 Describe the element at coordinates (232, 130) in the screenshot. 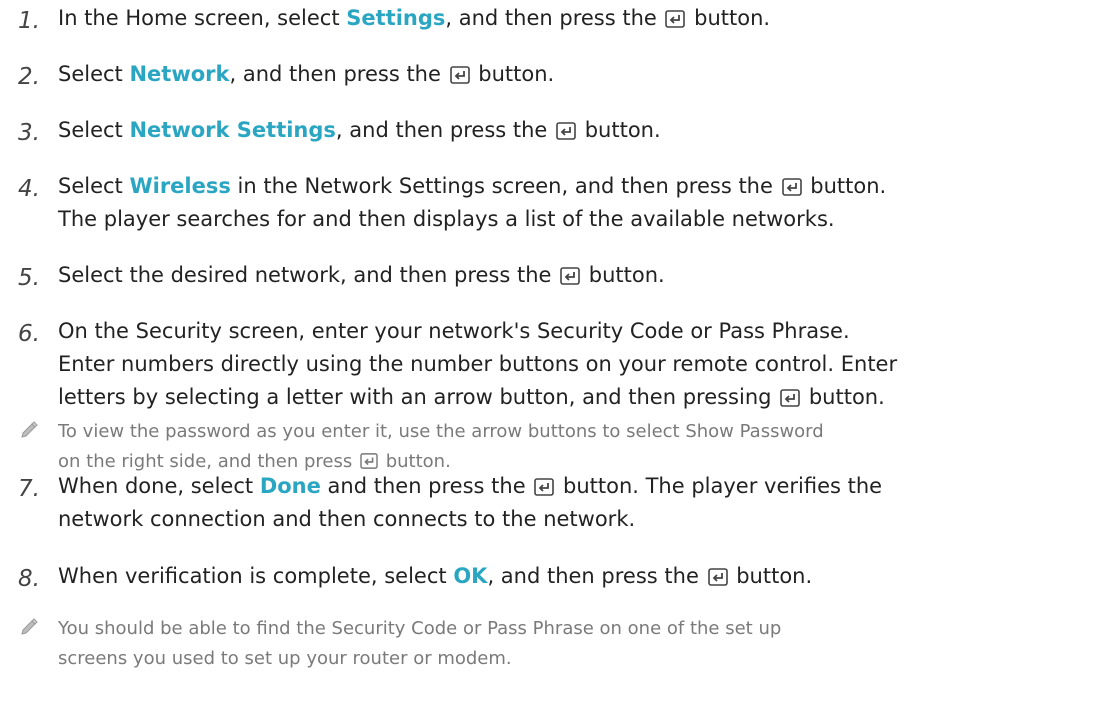

I see `menu-item-network-settings: Network Settings` at that location.